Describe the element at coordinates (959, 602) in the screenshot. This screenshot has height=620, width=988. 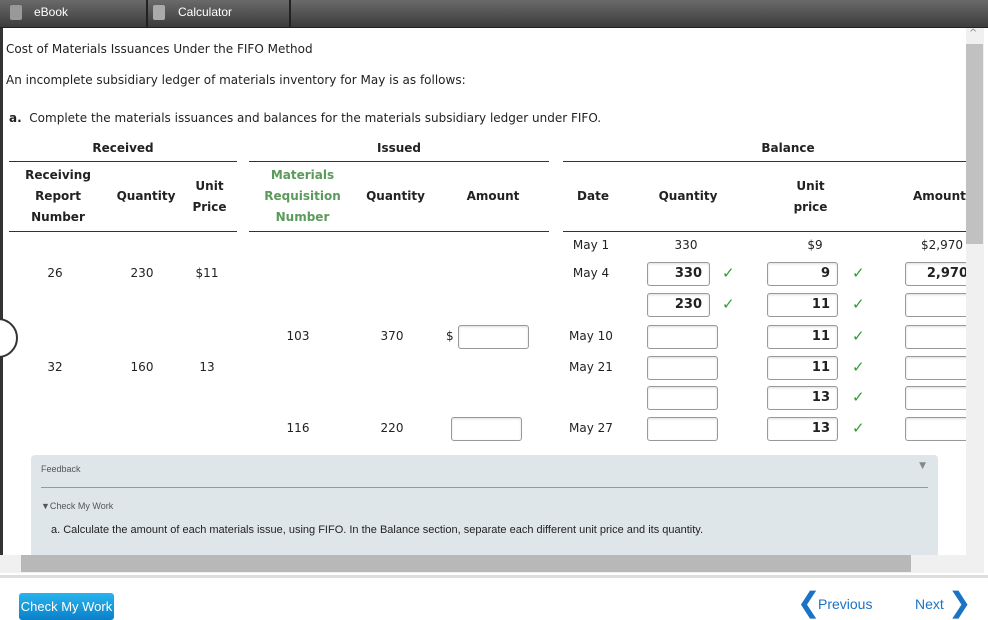
I see `chevron-right-icon: ❯` at that location.